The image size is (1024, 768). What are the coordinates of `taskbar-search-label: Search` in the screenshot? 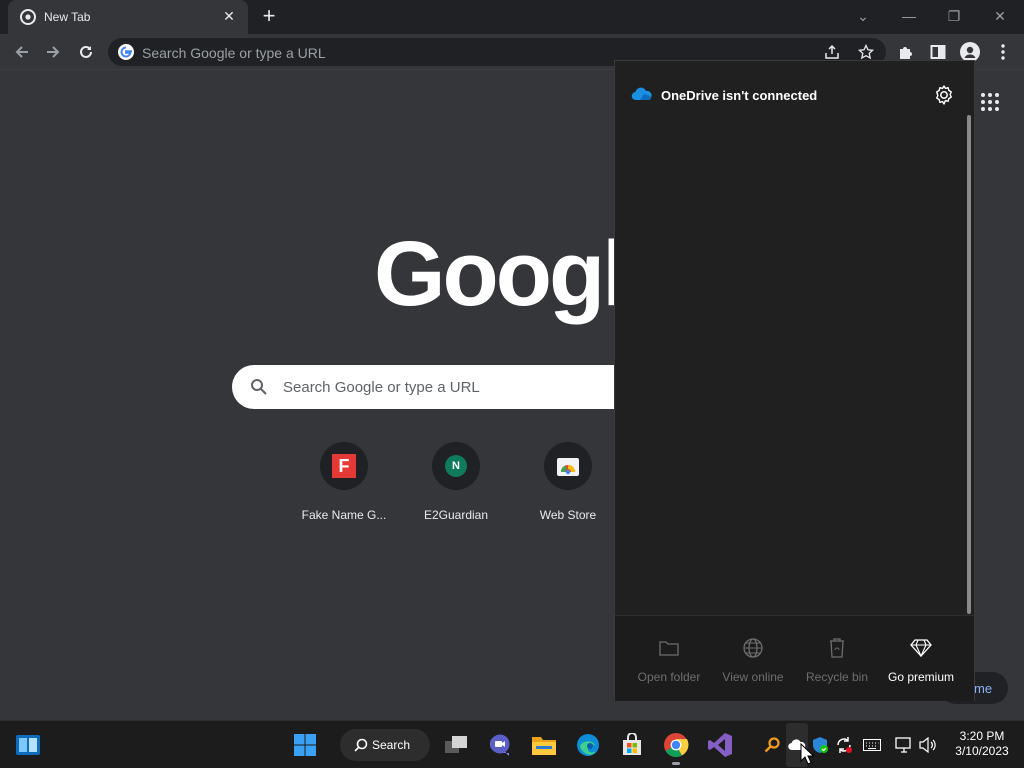 It's located at (391, 745).